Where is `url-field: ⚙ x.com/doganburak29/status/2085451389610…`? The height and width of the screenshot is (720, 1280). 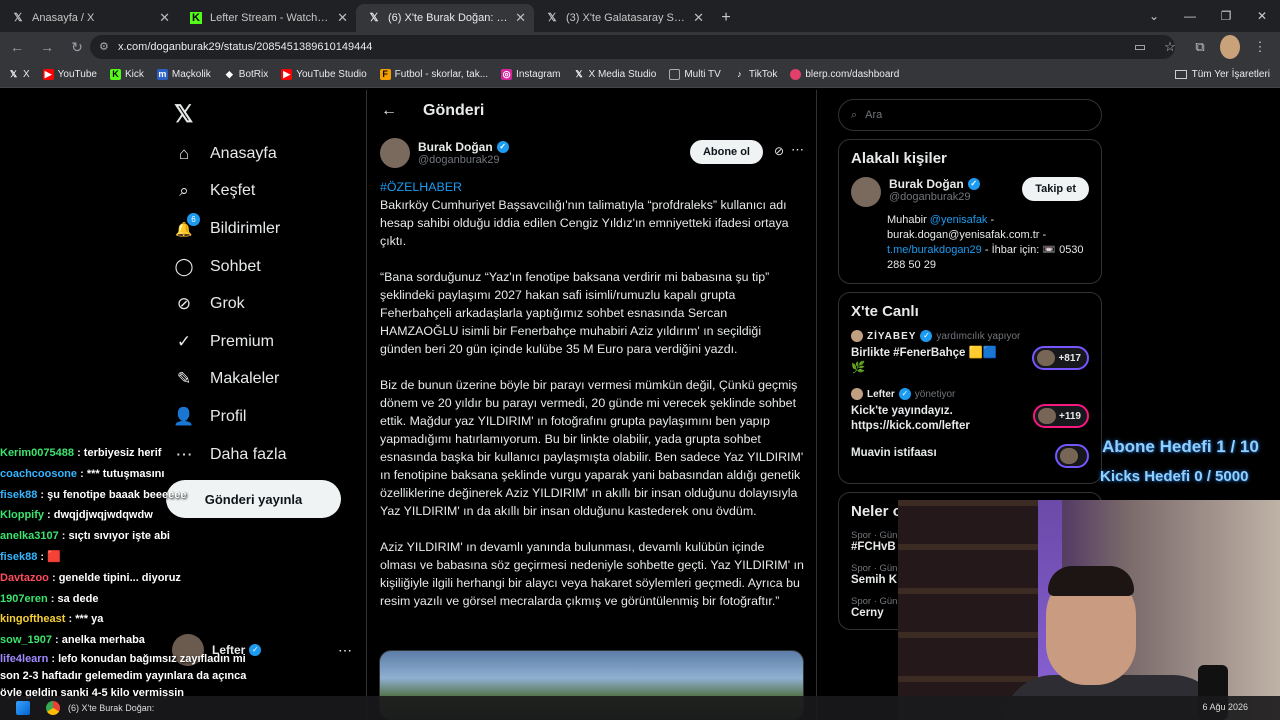
url-field: ⚙ x.com/doganburak29/status/2085451389610… is located at coordinates (632, 47).